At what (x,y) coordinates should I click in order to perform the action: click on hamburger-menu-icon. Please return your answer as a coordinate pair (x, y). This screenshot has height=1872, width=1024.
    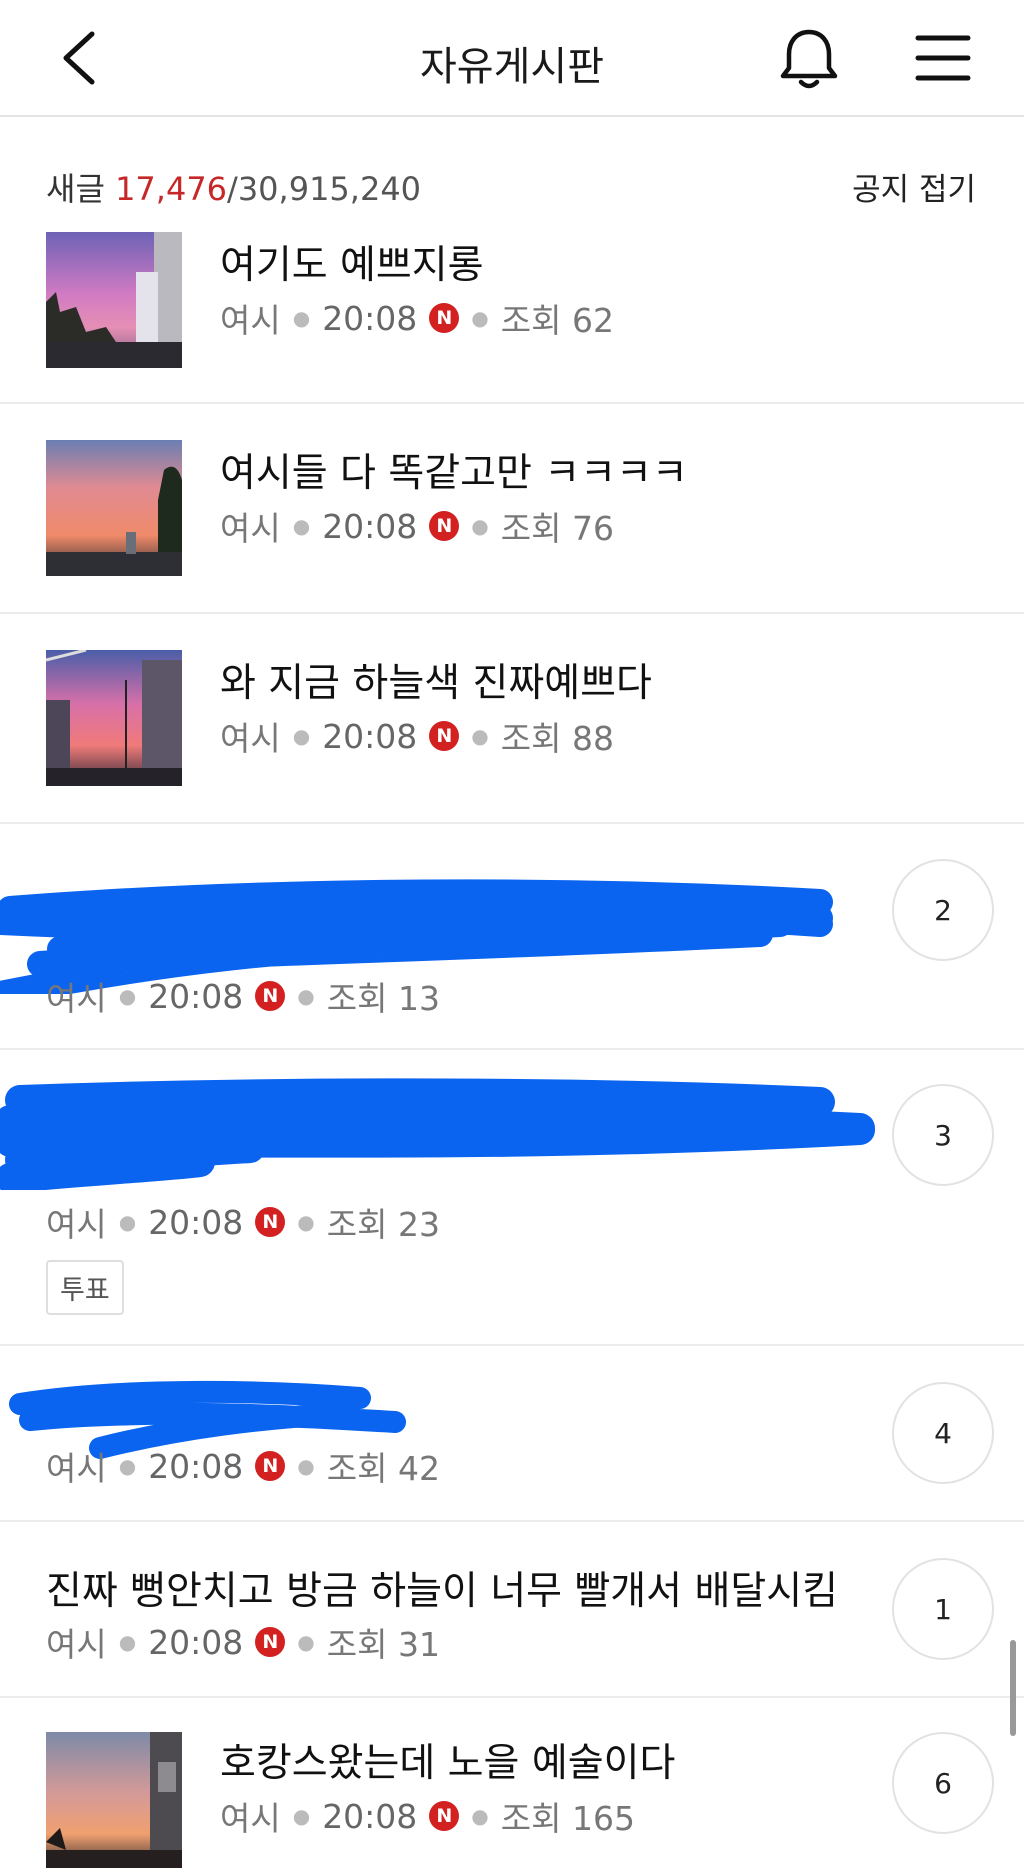
    Looking at the image, I should click on (943, 58).